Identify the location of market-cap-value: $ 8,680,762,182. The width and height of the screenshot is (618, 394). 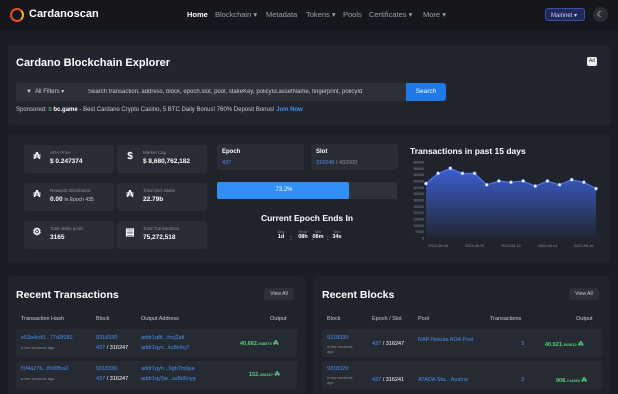
(166, 161).